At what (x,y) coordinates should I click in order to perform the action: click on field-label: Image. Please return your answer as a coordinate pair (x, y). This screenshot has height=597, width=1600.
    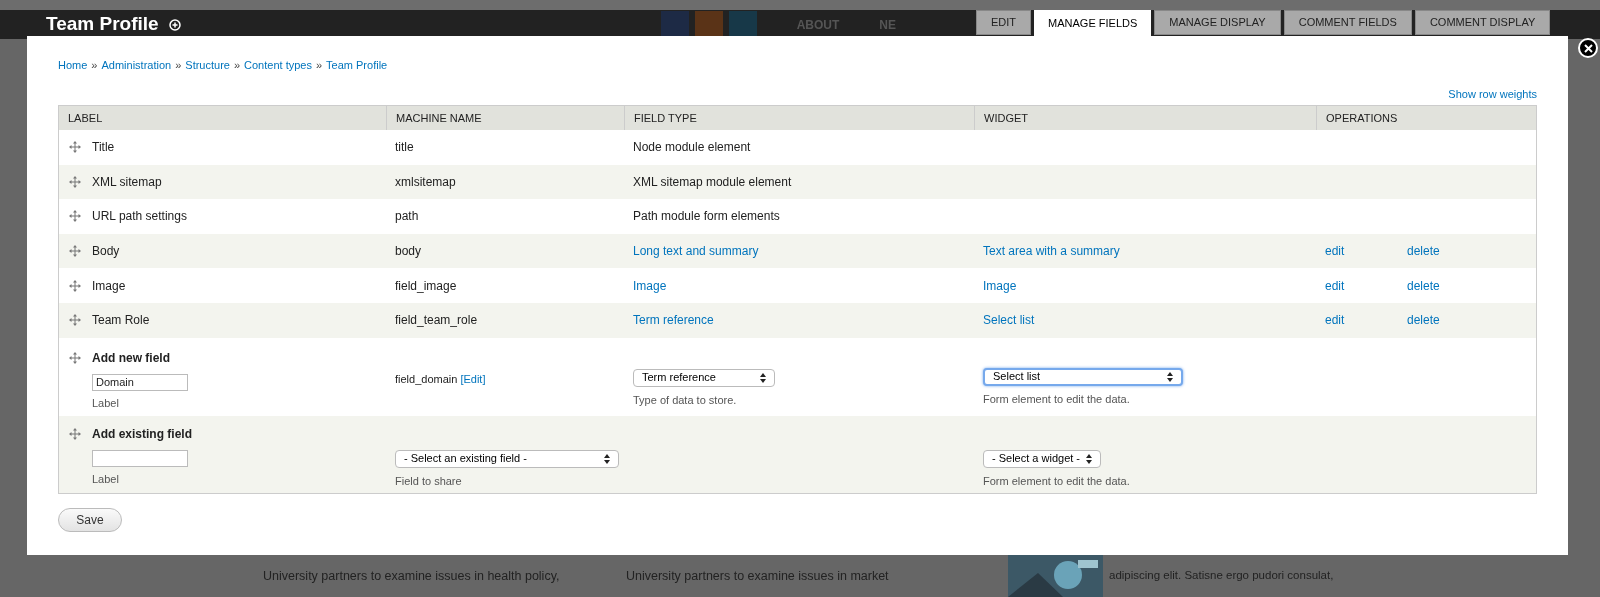
    Looking at the image, I should click on (109, 286).